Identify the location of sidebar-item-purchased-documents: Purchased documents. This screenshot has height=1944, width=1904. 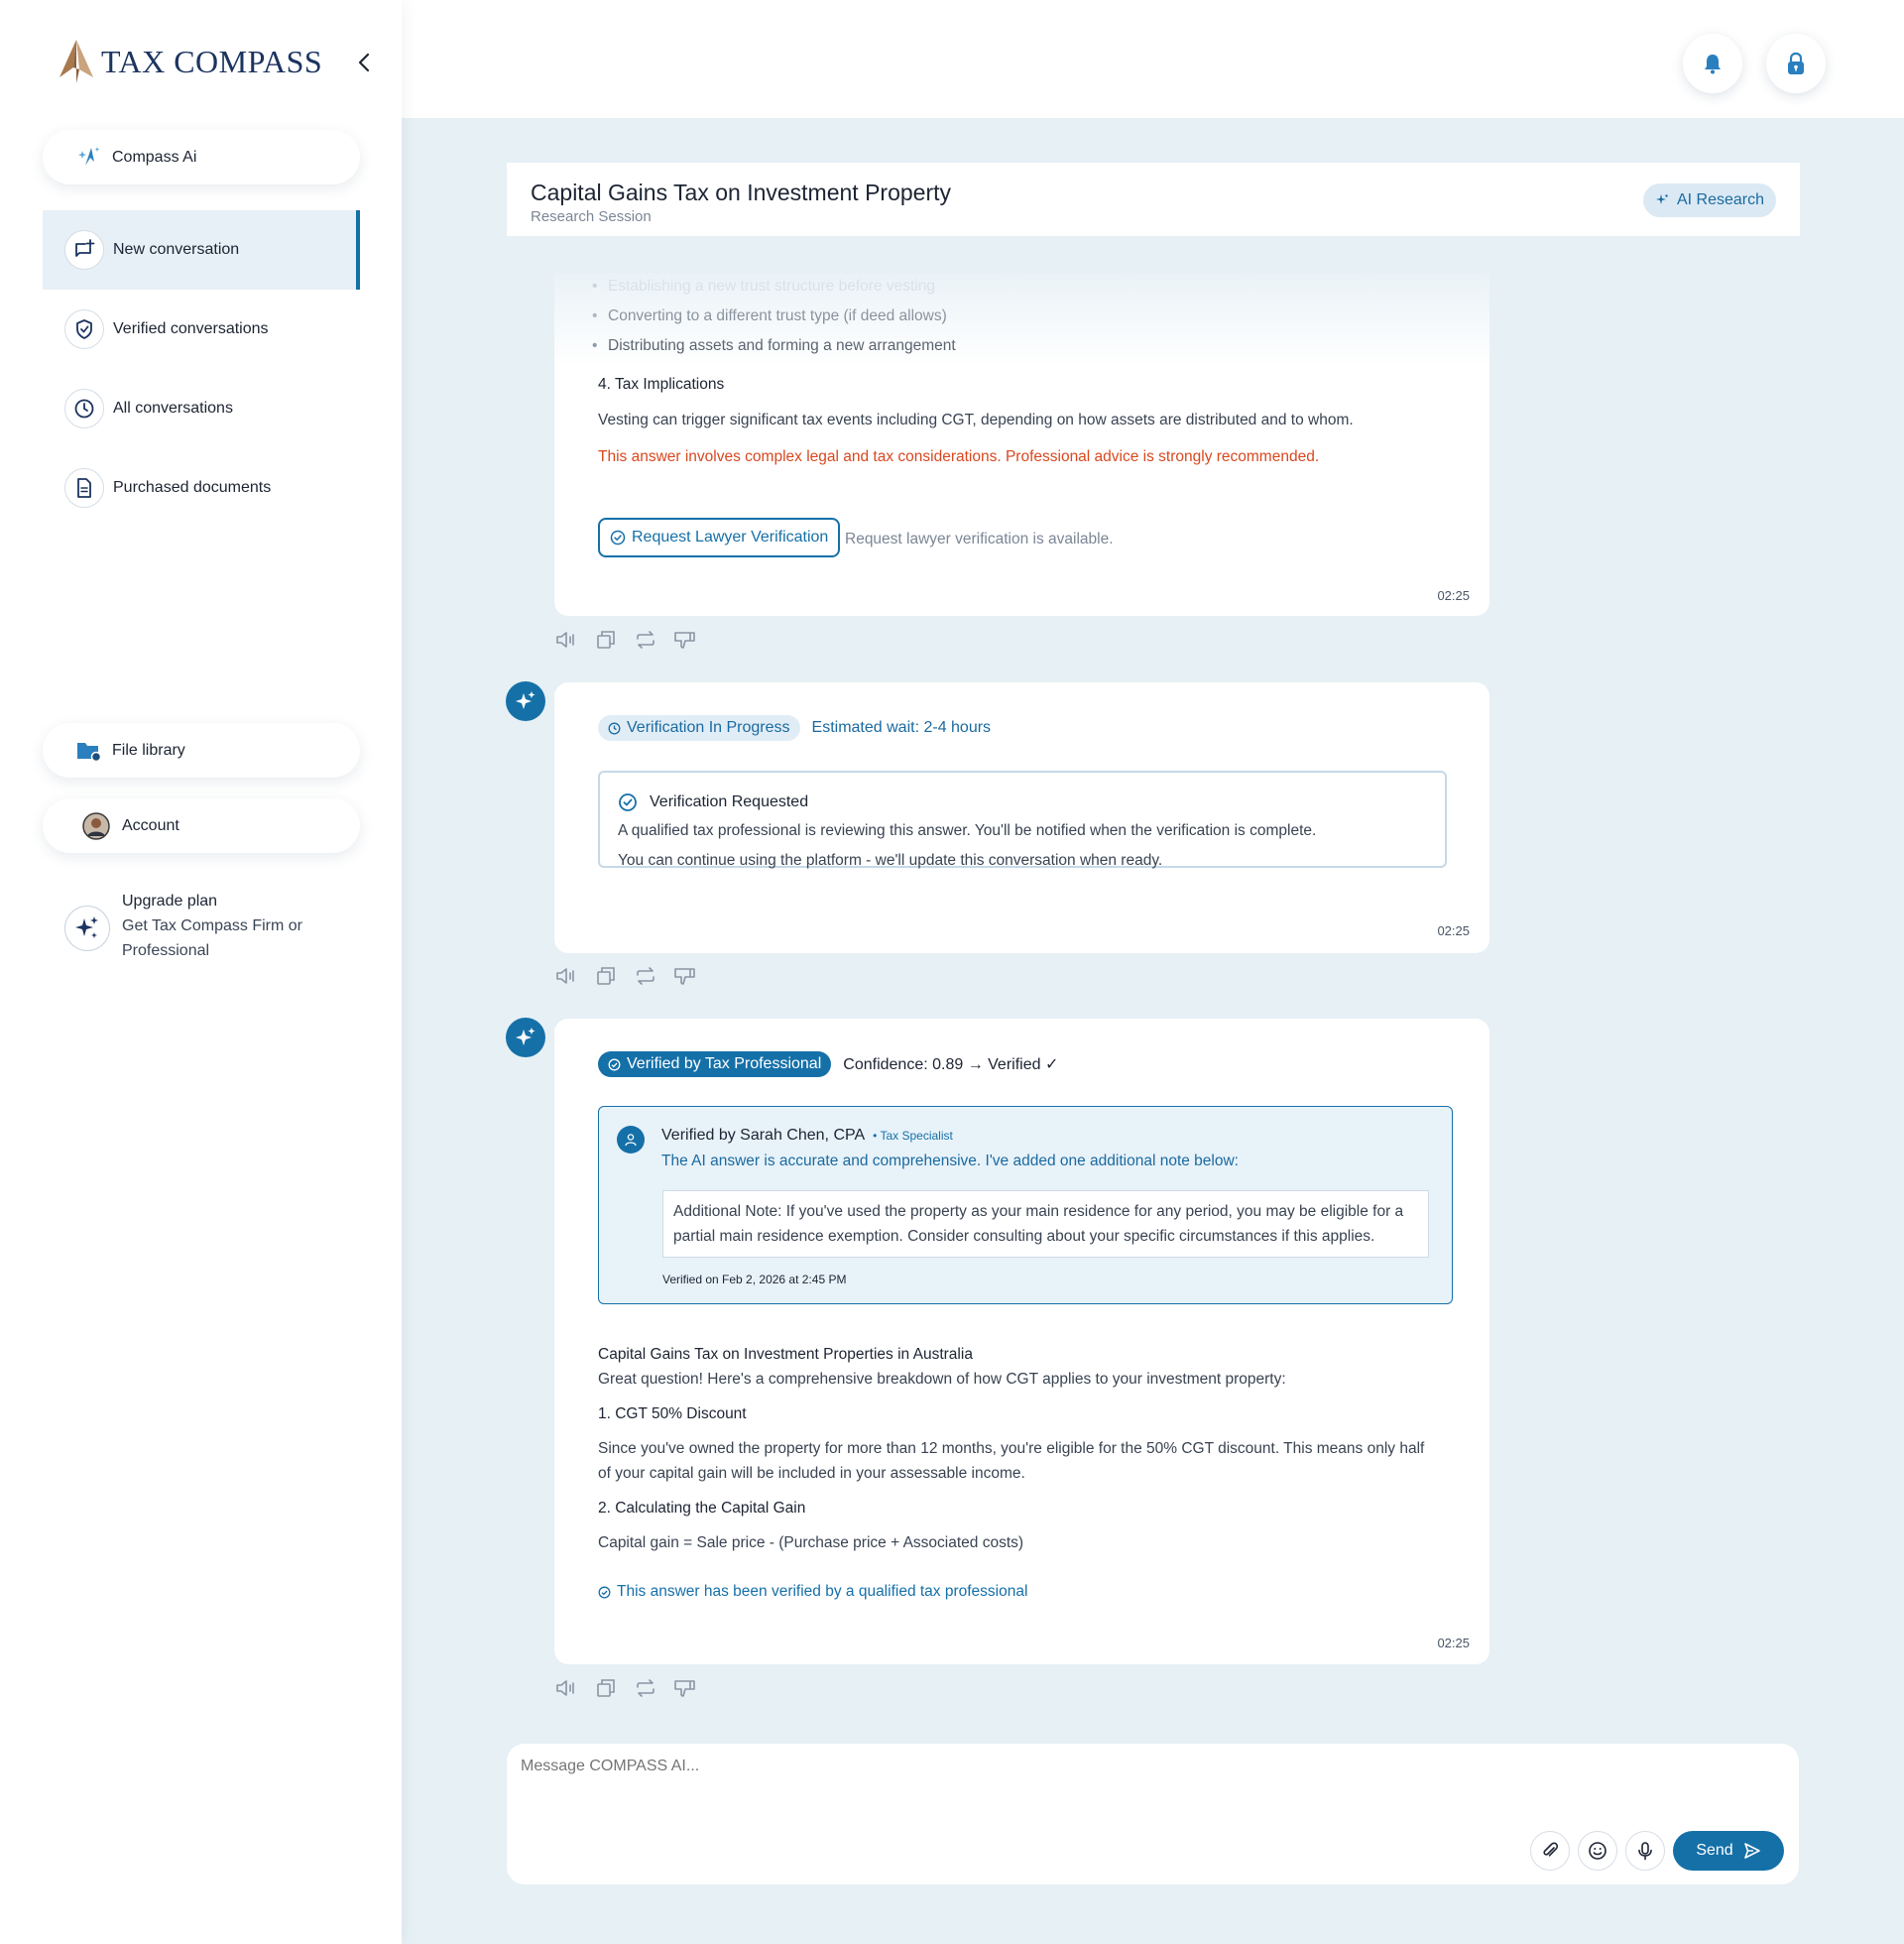
(201, 488).